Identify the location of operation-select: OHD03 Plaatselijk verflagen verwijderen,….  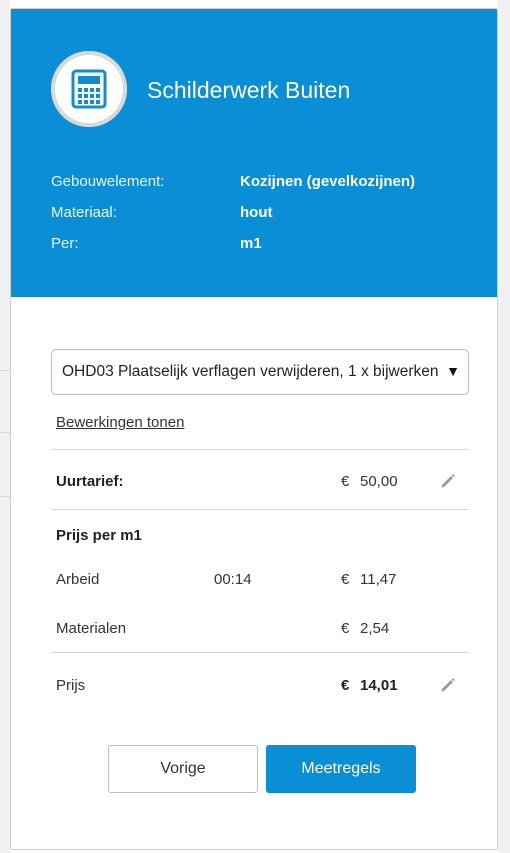
(260, 372).